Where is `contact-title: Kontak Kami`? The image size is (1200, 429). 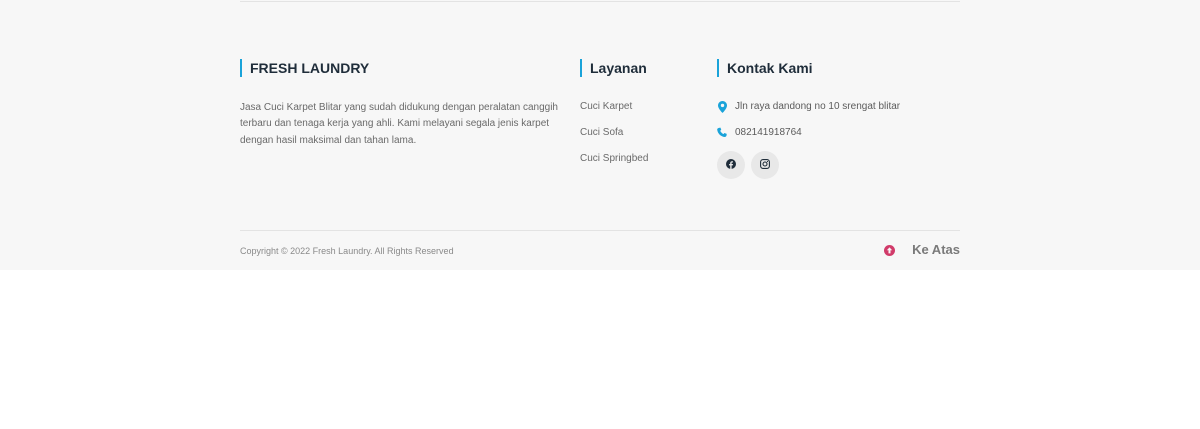
contact-title: Kontak Kami is located at coordinates (839, 68).